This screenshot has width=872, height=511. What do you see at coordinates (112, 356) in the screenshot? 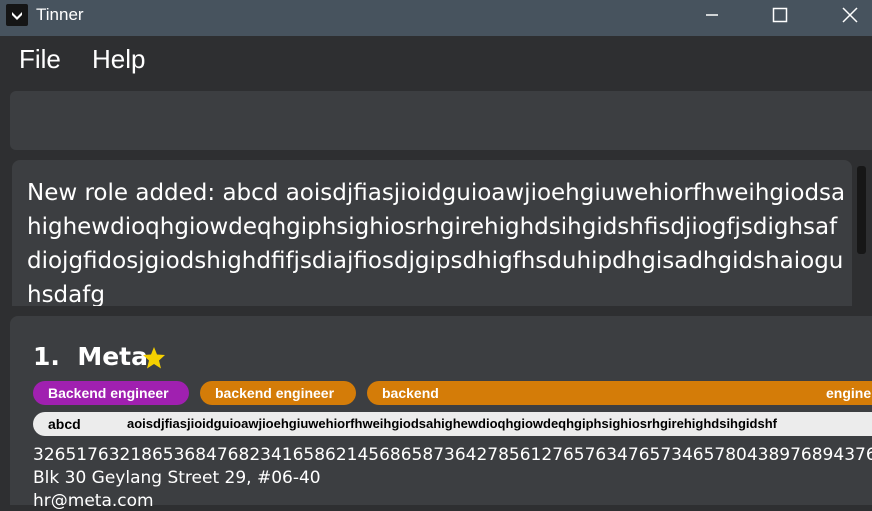
I see `company-name: Meta` at bounding box center [112, 356].